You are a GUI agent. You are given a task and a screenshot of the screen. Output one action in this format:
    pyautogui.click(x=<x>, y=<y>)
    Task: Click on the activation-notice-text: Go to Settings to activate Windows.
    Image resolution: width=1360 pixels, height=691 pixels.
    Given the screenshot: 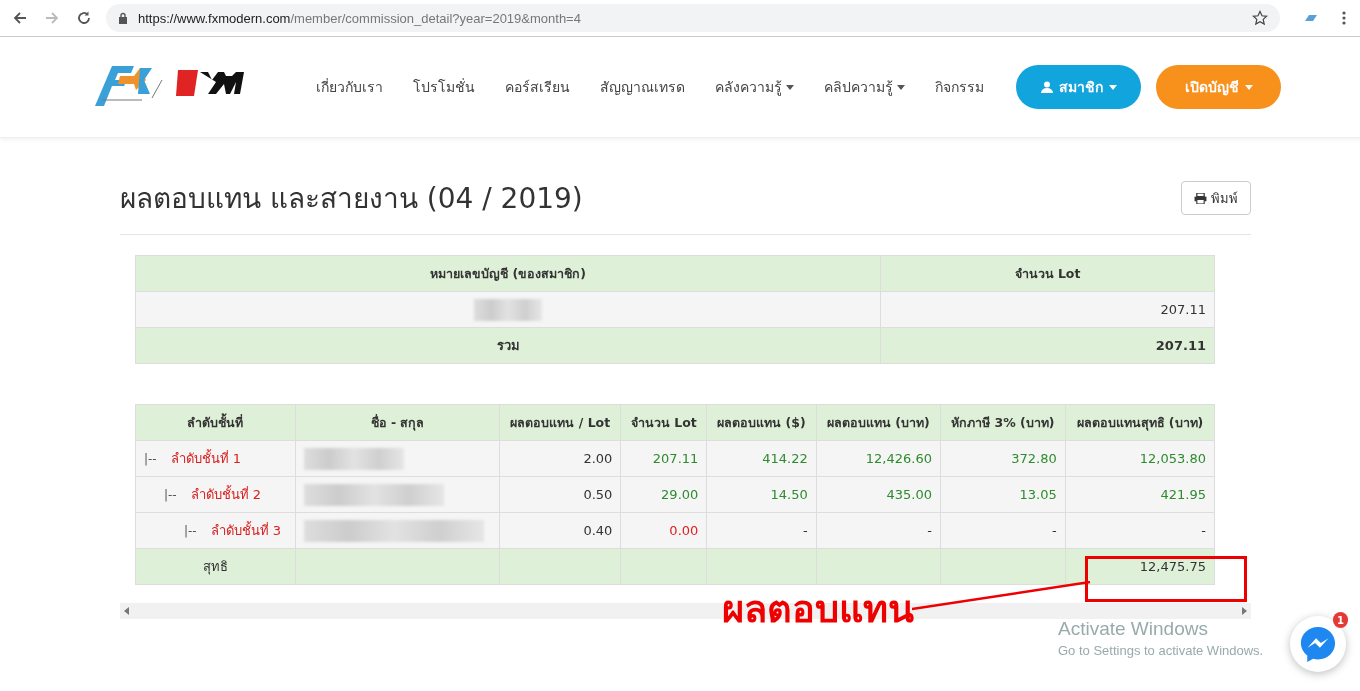 What is the action you would take?
    pyautogui.click(x=1161, y=650)
    